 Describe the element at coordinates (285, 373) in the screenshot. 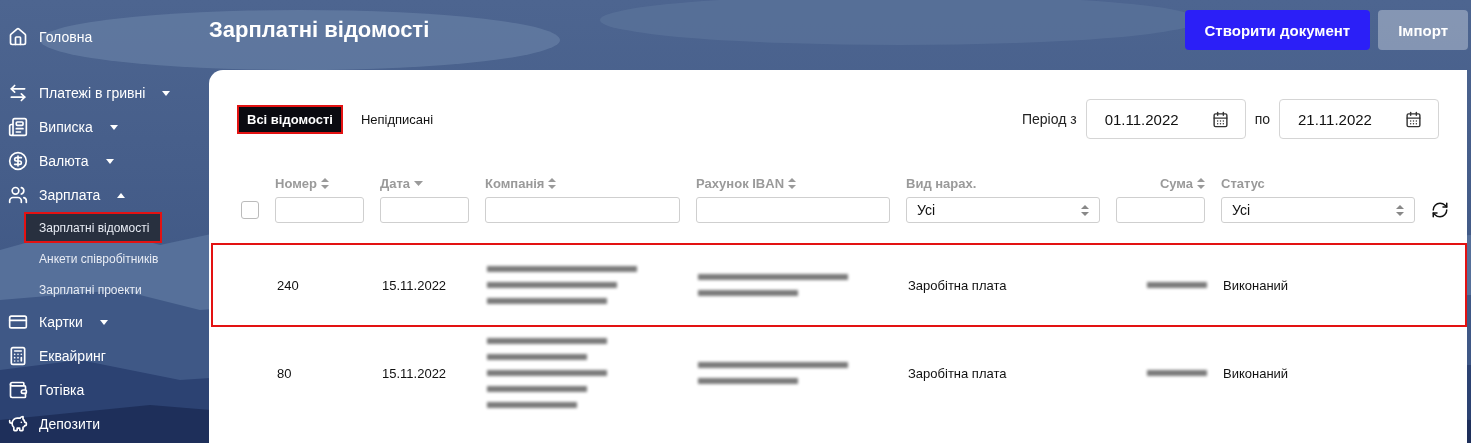

I see `table-cell-text: 80` at that location.